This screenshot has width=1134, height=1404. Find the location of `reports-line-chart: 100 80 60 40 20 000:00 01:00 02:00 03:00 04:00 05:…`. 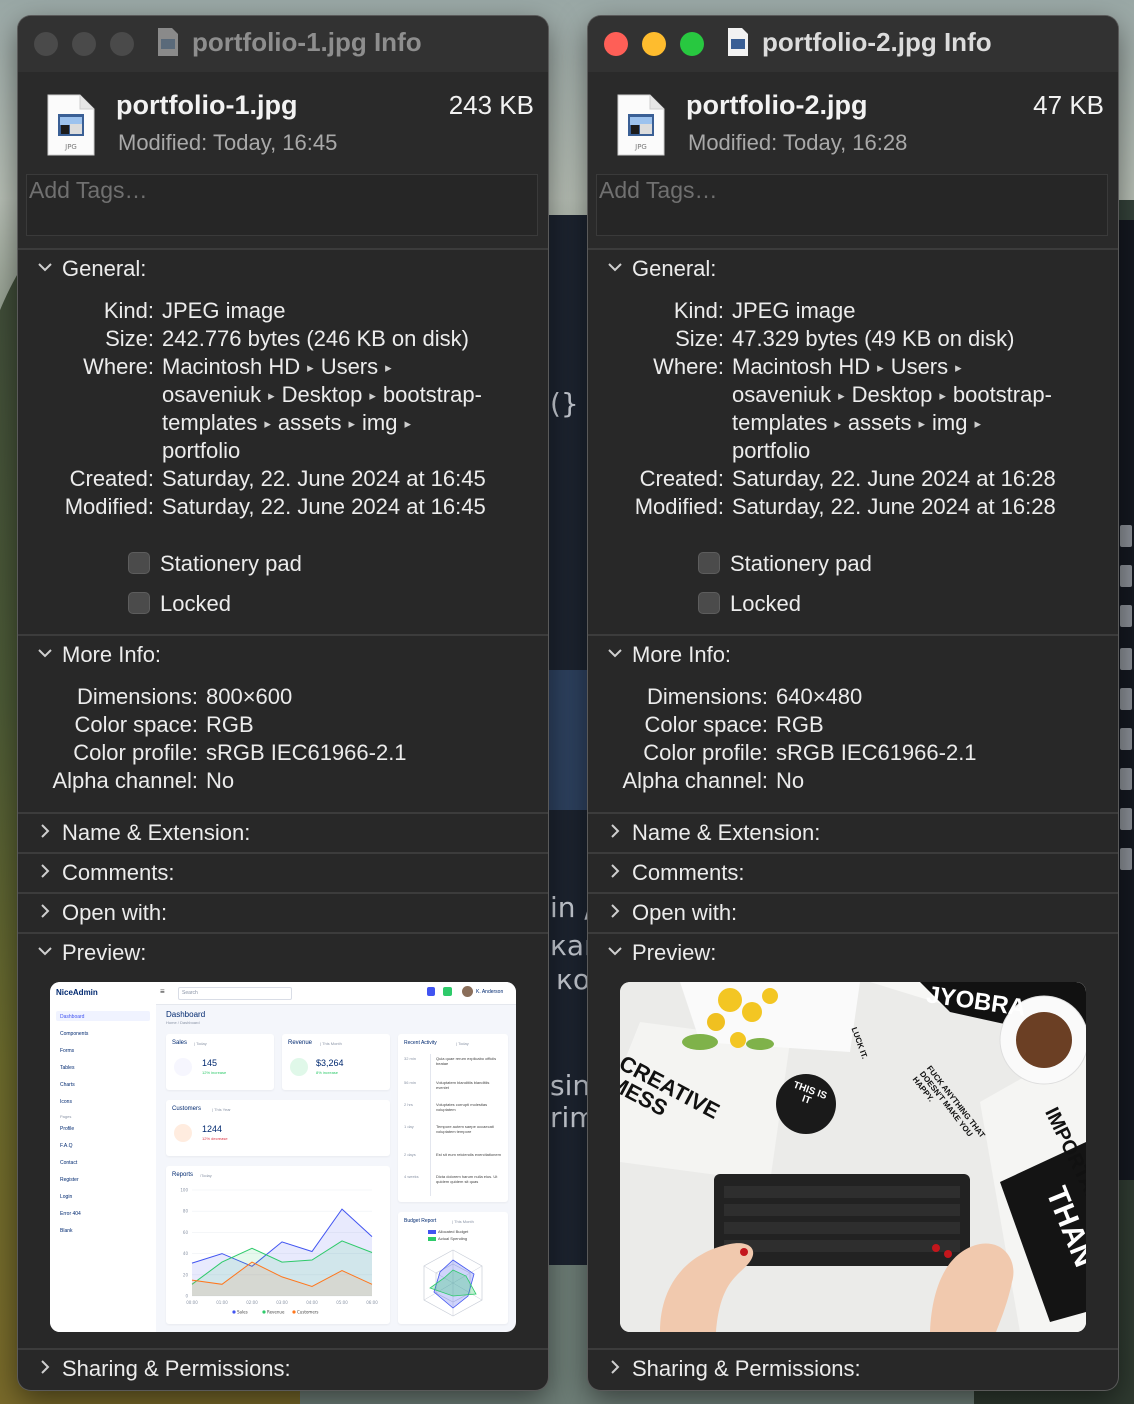

reports-line-chart: 100 80 60 40 20 000:00 01:00 02:00 03:00 04:00 05:… is located at coordinates (279, 1251).